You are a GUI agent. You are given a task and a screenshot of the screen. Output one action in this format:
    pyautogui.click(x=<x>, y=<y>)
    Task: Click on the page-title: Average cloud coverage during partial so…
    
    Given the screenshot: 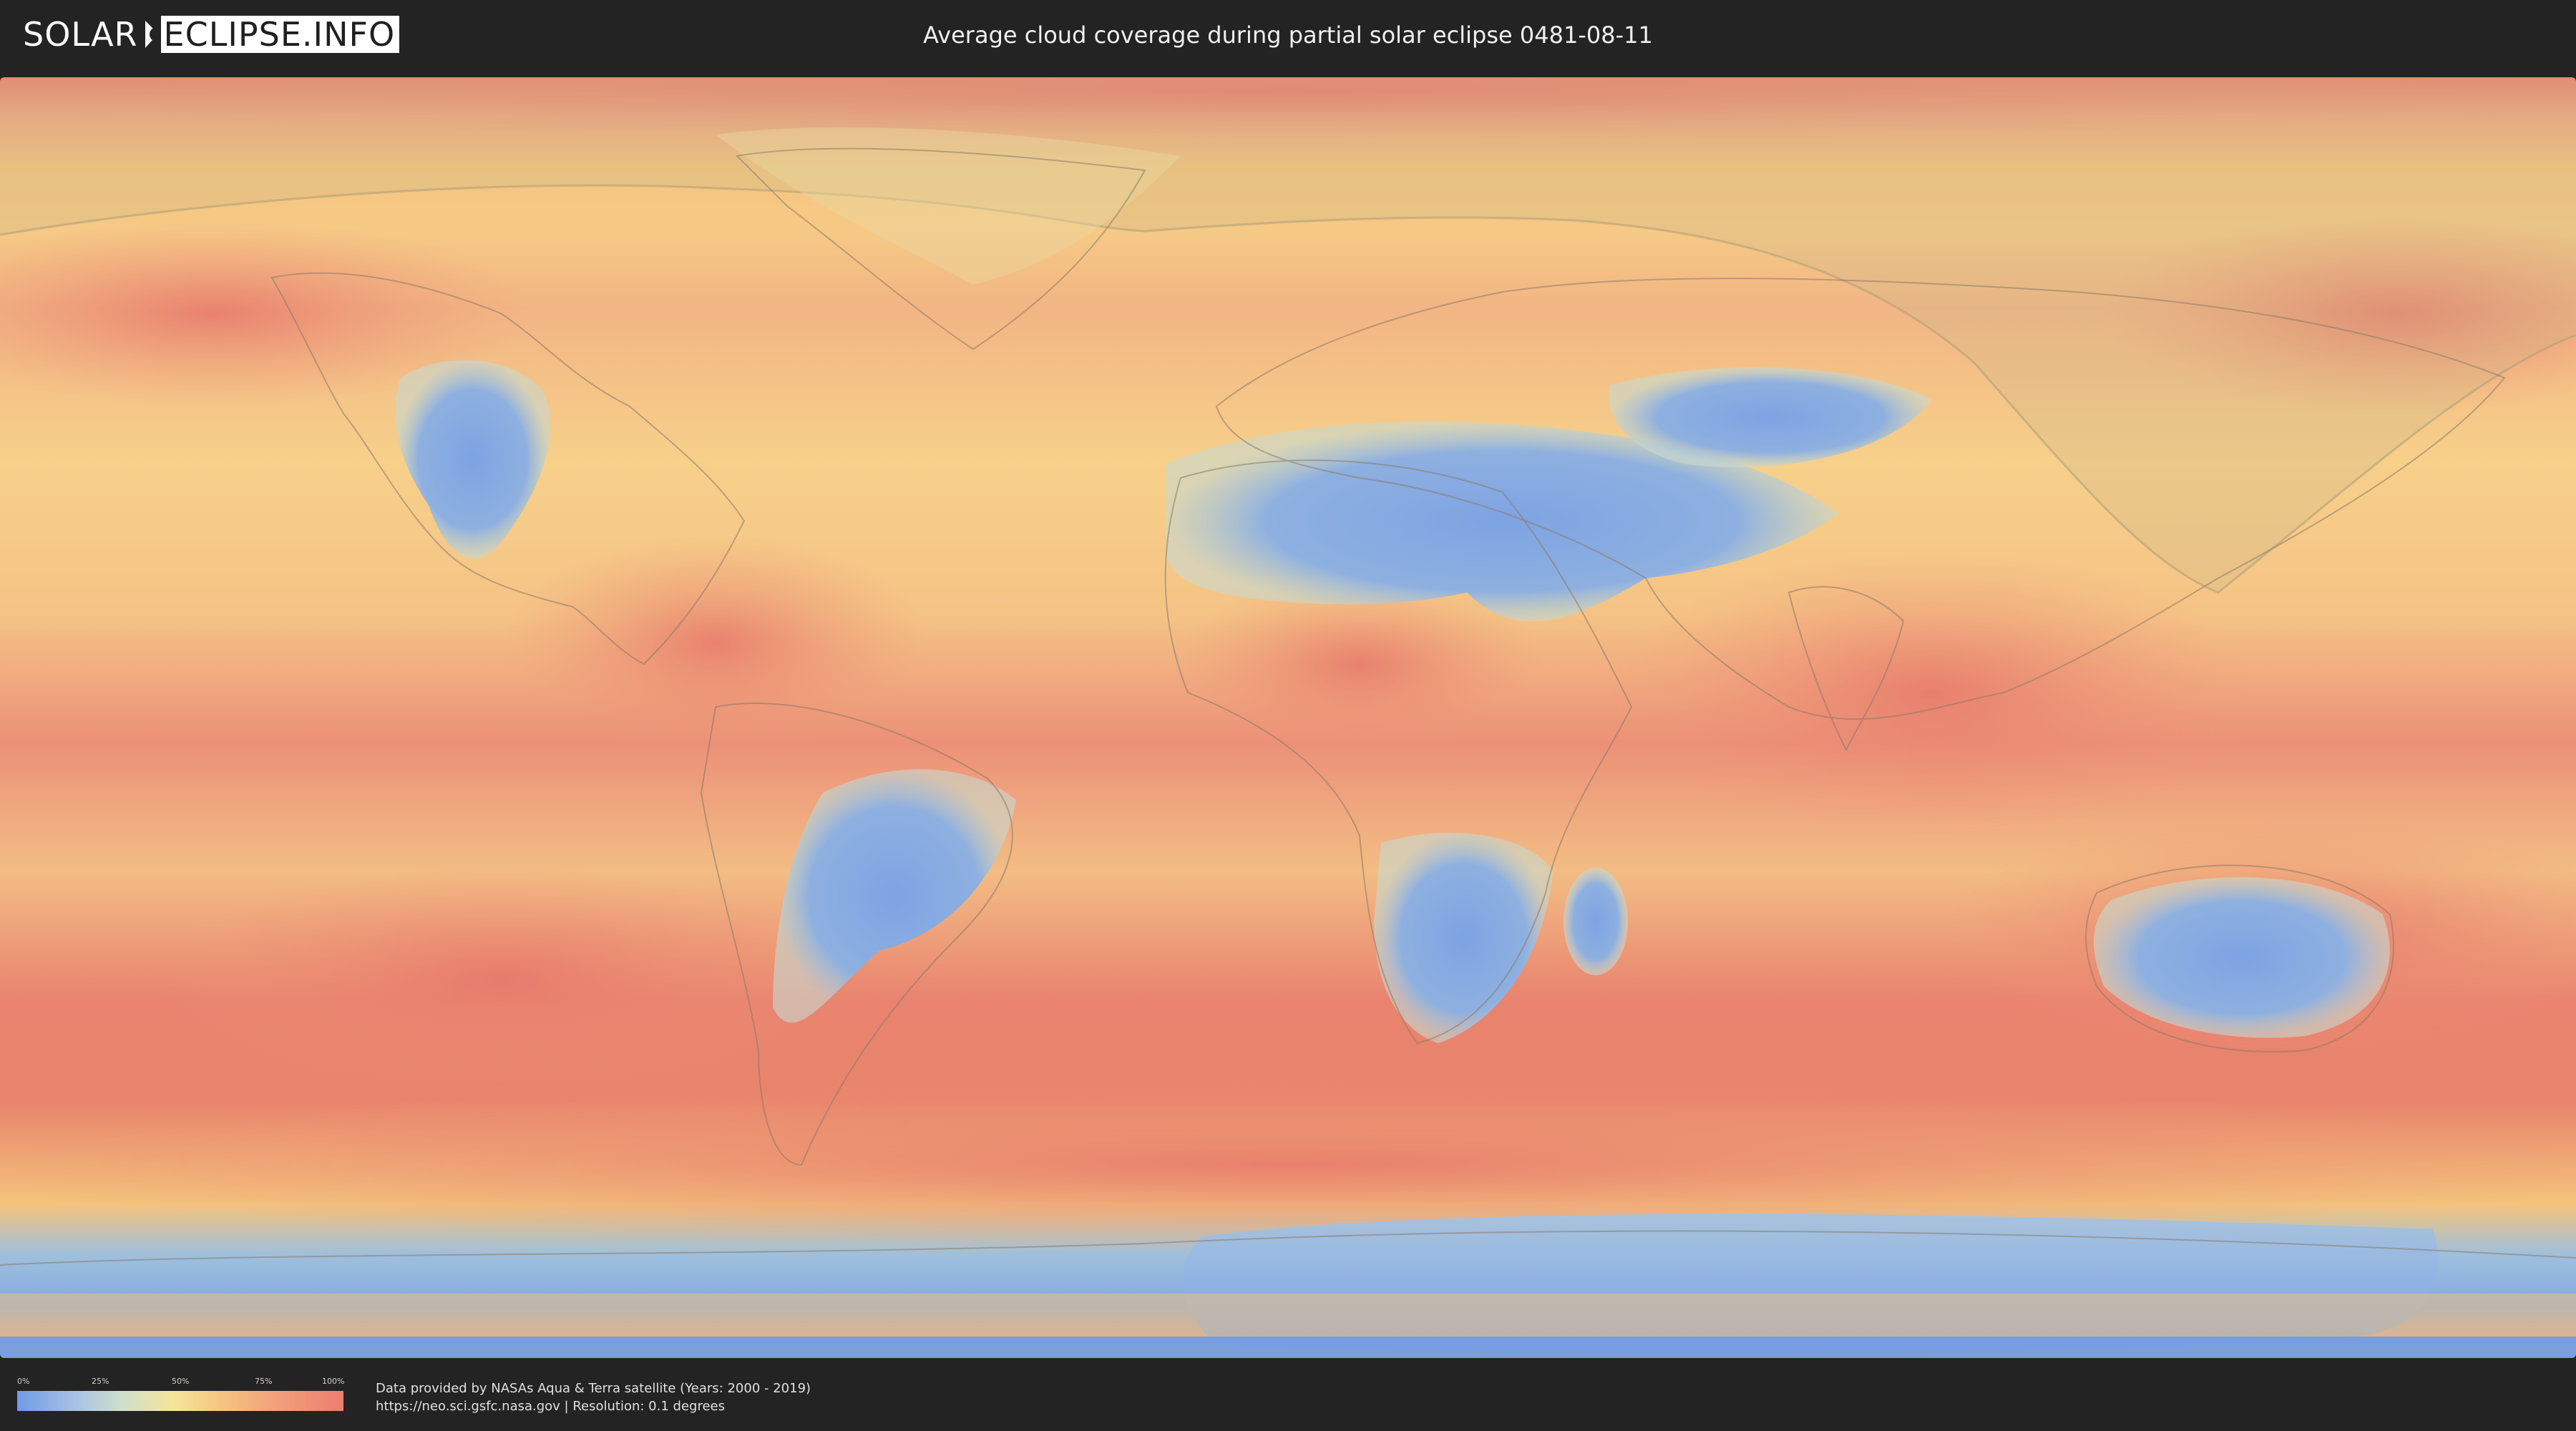 What is the action you would take?
    pyautogui.click(x=1288, y=35)
    